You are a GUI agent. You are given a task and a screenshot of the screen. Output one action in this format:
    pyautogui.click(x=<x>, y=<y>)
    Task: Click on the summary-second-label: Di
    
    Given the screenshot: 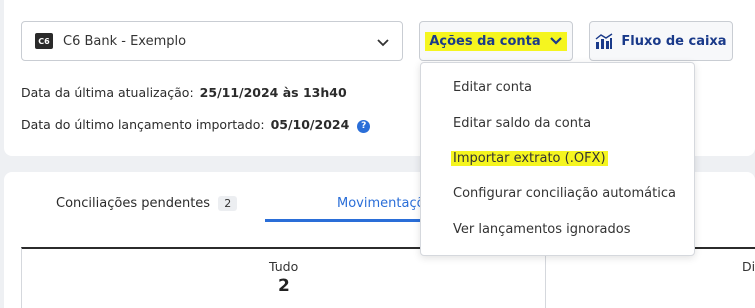 What is the action you would take?
    pyautogui.click(x=748, y=266)
    